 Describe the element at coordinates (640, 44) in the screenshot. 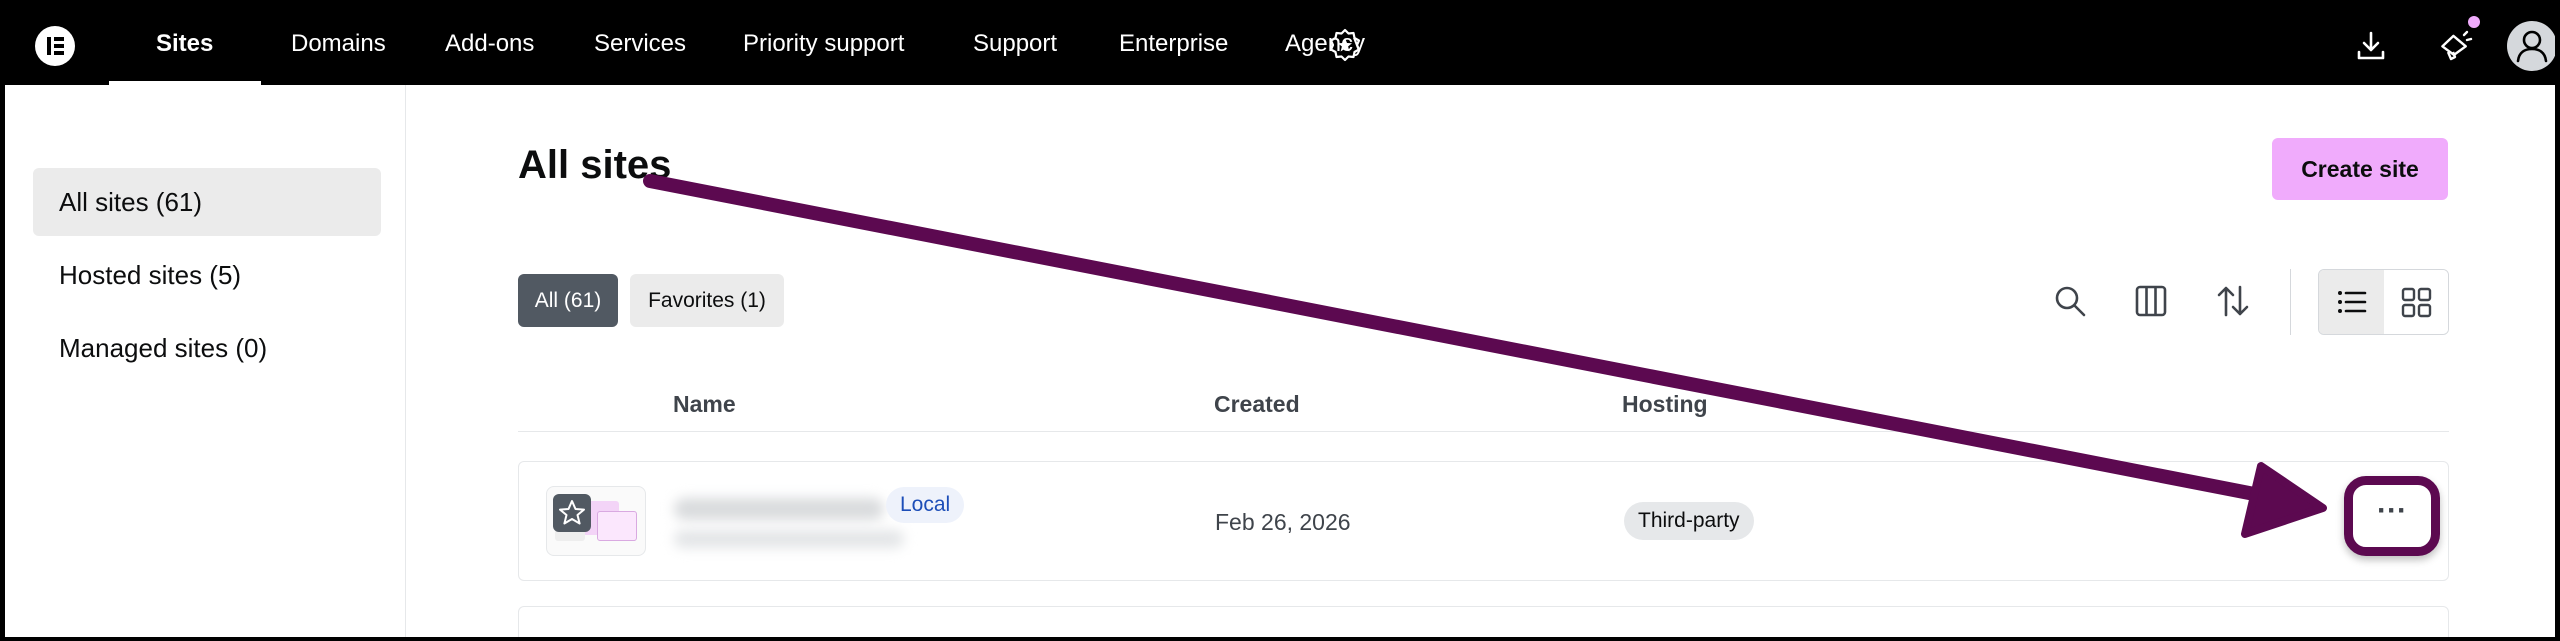

I see `nav-item-services: Services` at that location.